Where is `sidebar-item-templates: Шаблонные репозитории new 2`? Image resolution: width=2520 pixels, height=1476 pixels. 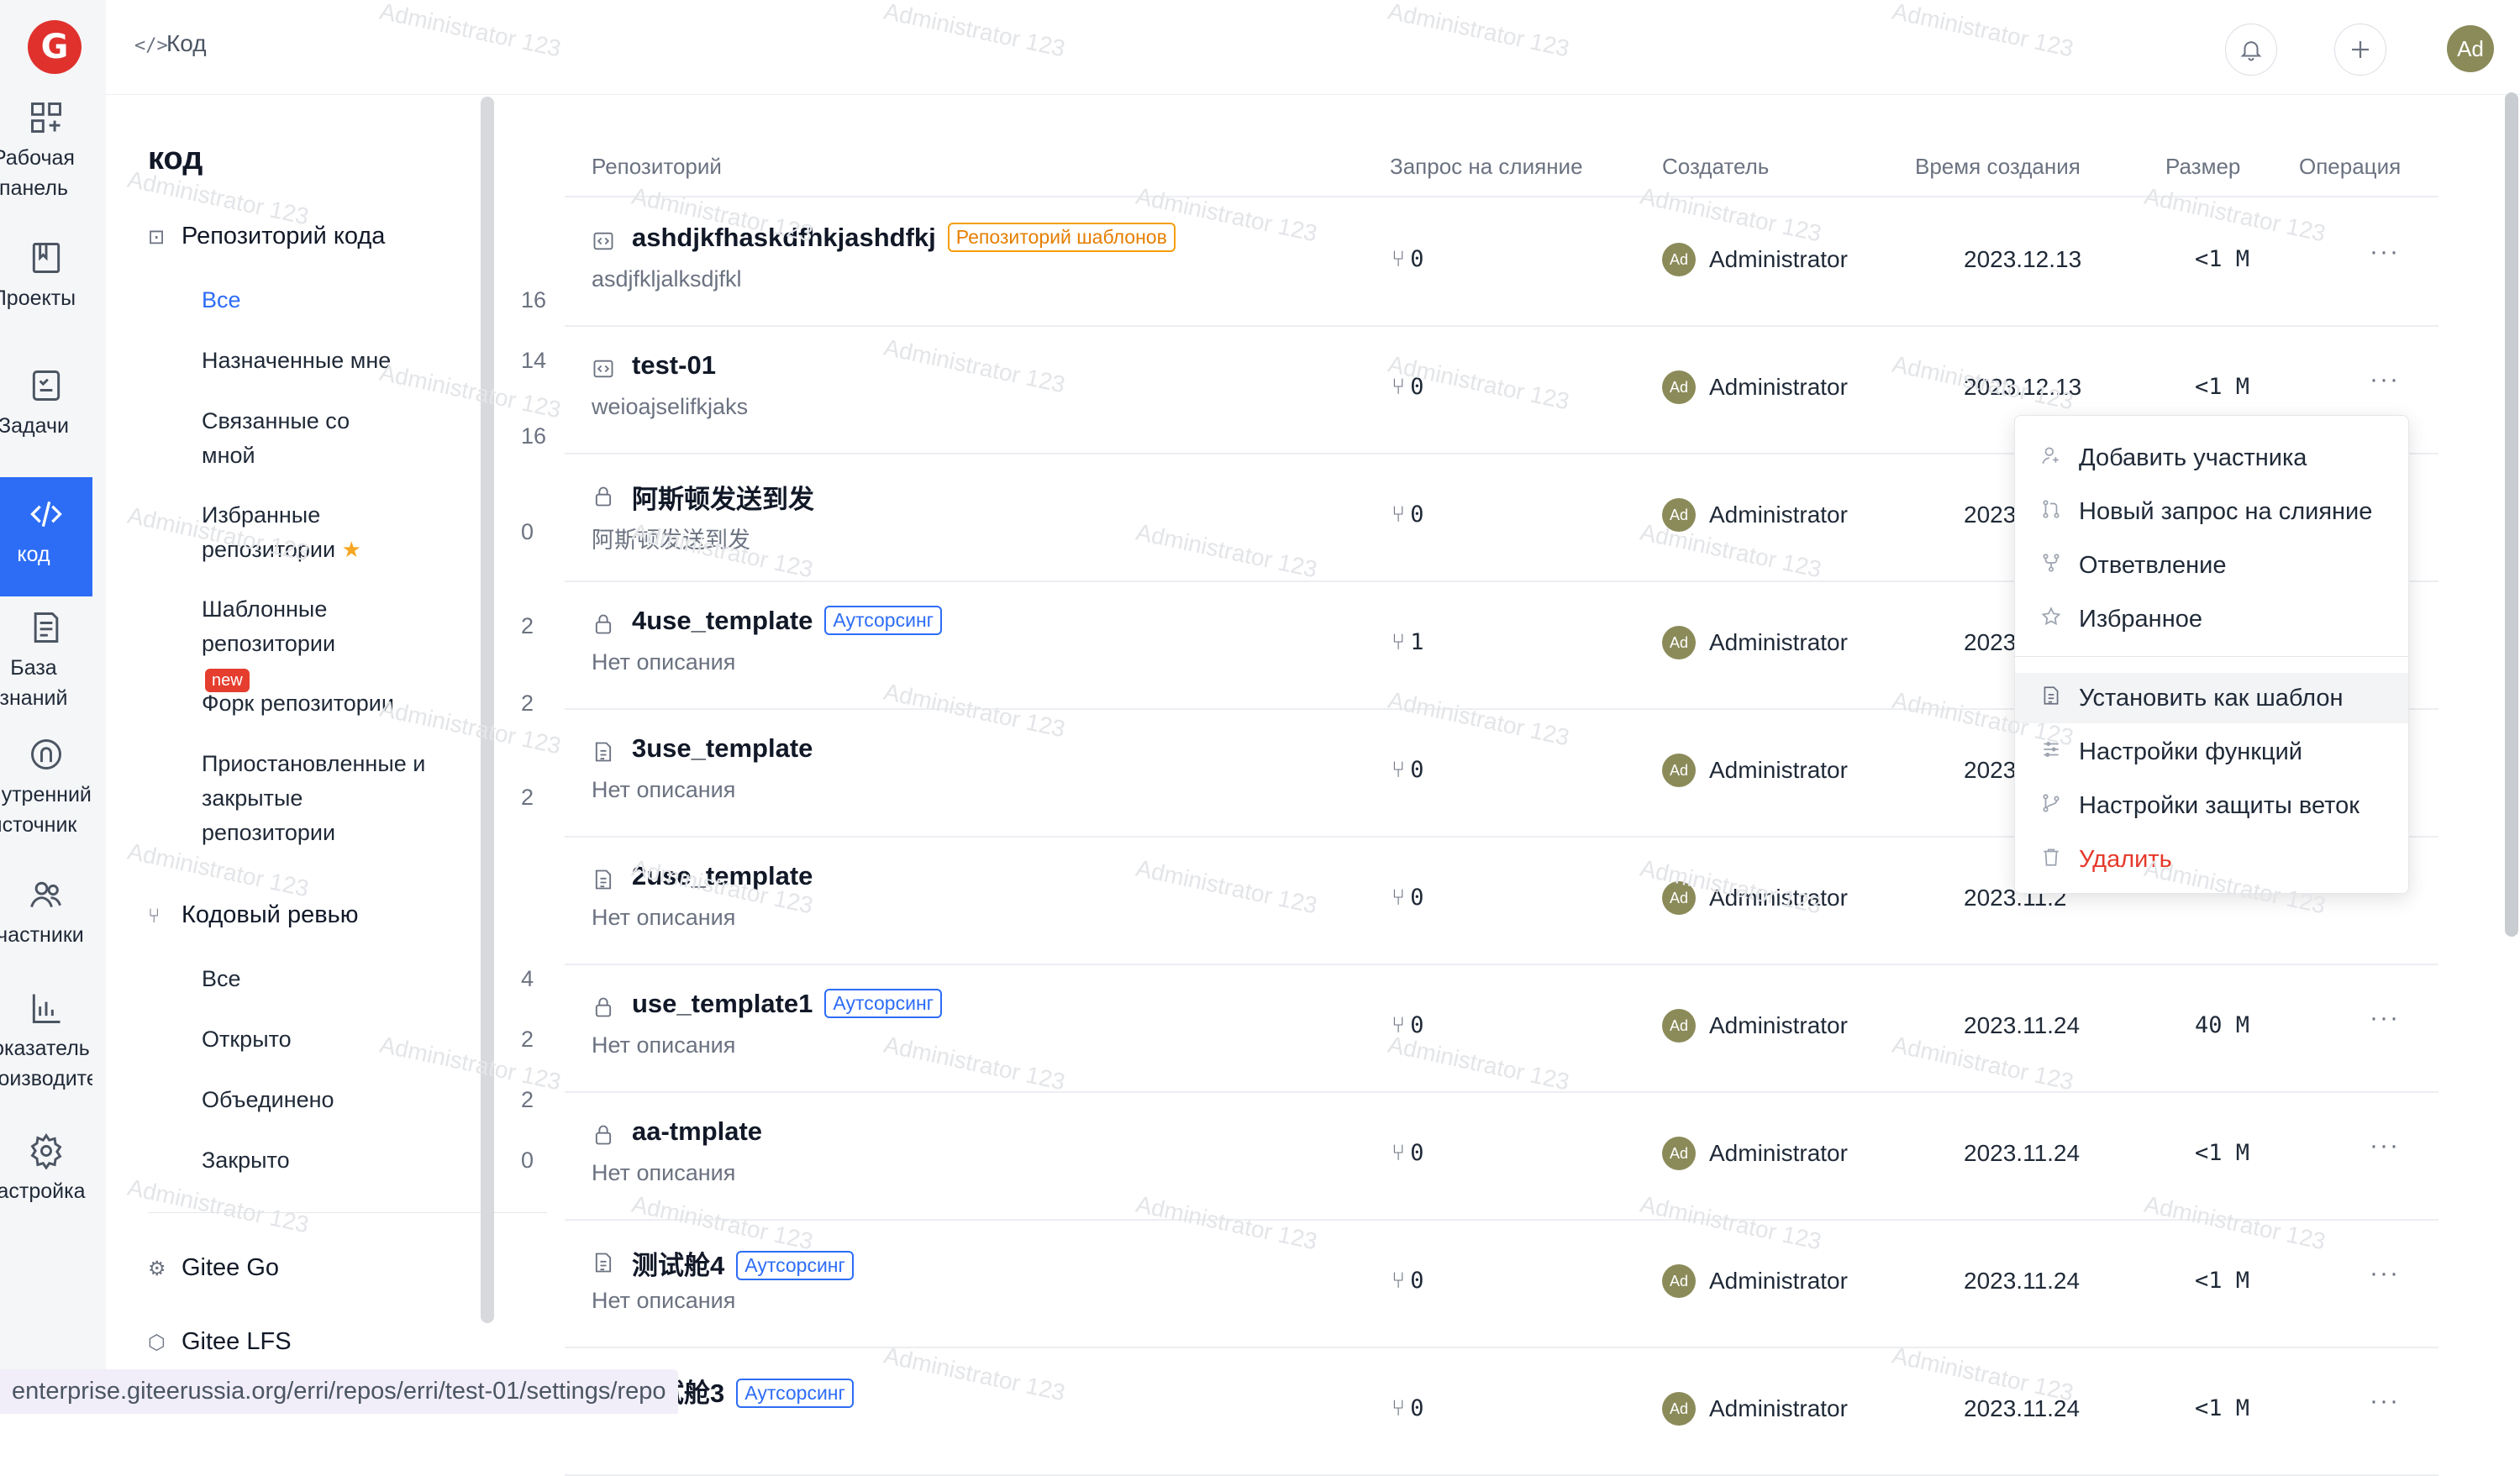 sidebar-item-templates: Шаблонные репозитории new 2 is located at coordinates (368, 644).